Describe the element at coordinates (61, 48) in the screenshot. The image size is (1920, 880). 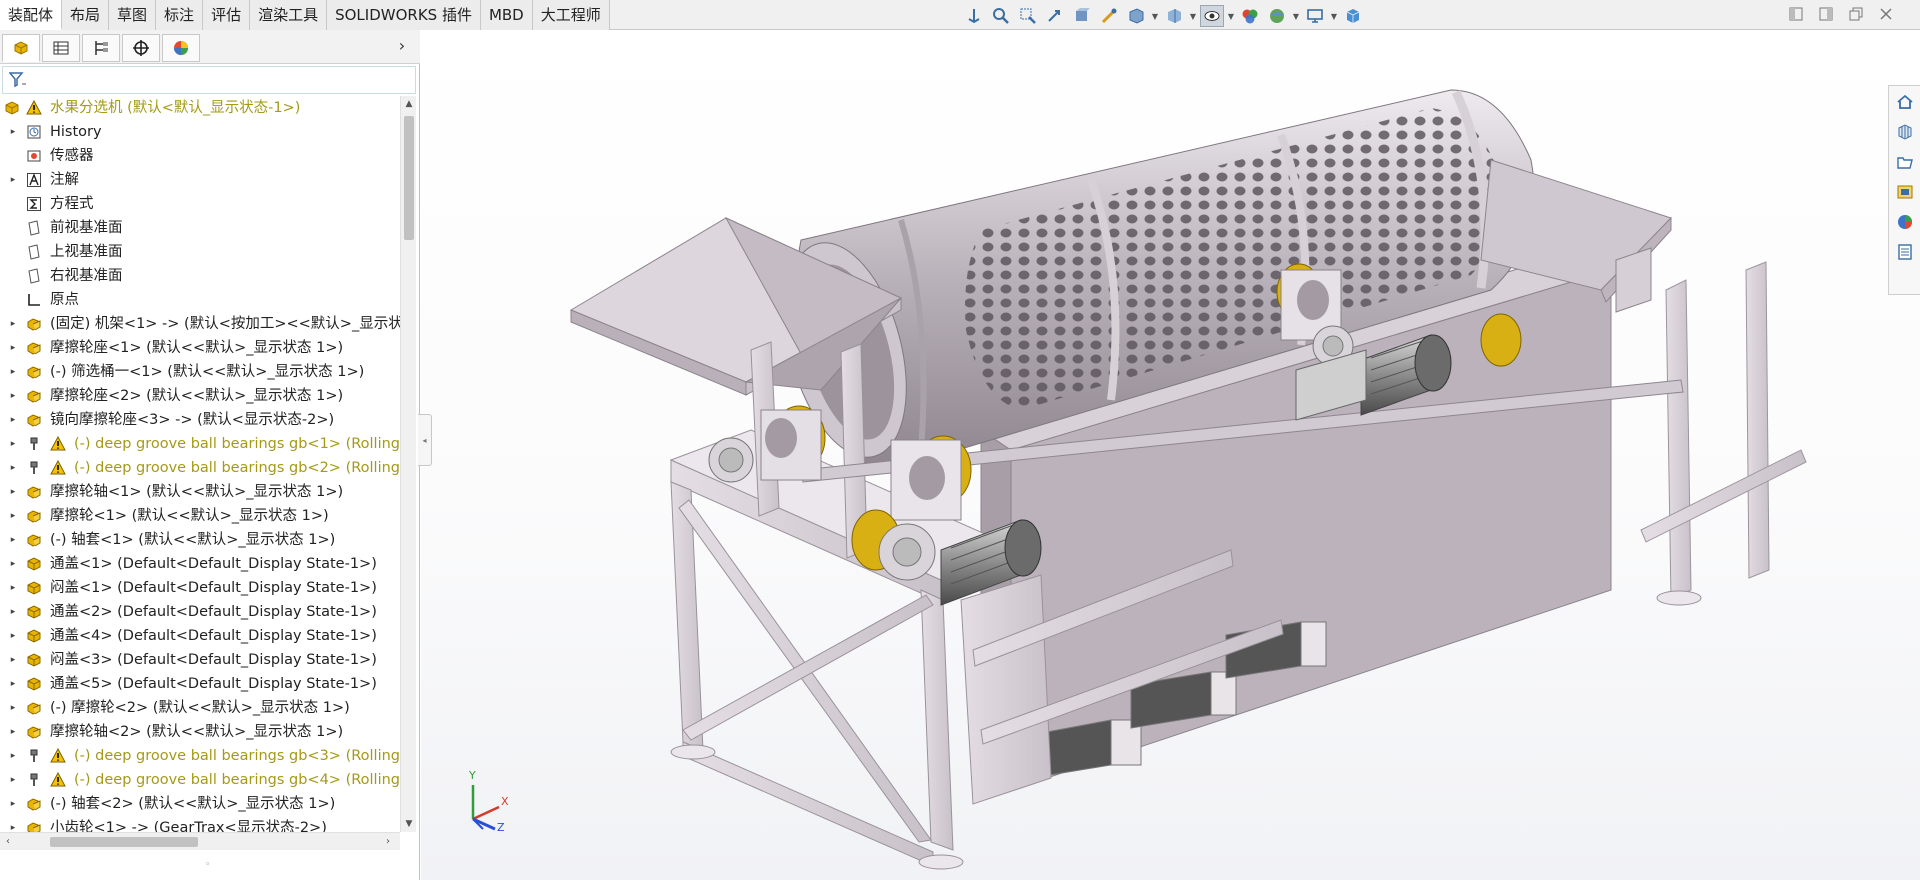
I see `tab-property-manager` at that location.